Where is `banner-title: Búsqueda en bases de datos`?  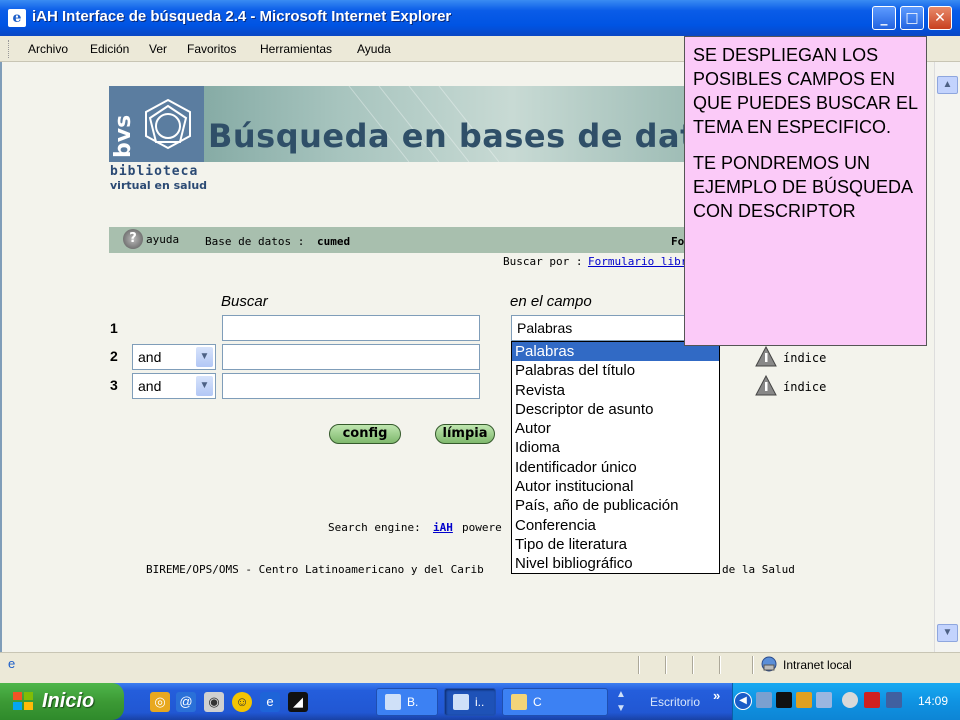 banner-title: Búsqueda en bases de datos is located at coordinates (473, 136).